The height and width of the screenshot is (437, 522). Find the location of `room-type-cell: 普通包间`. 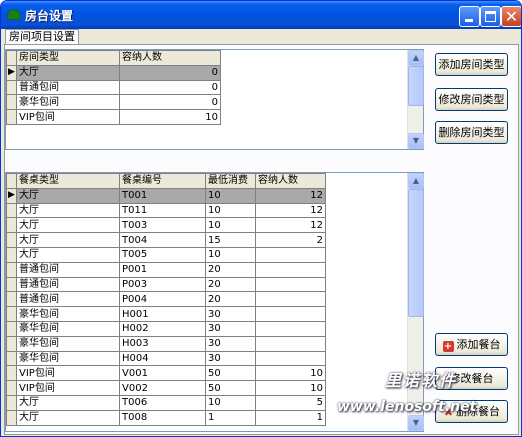

room-type-cell: 普通包间 is located at coordinates (68, 87).